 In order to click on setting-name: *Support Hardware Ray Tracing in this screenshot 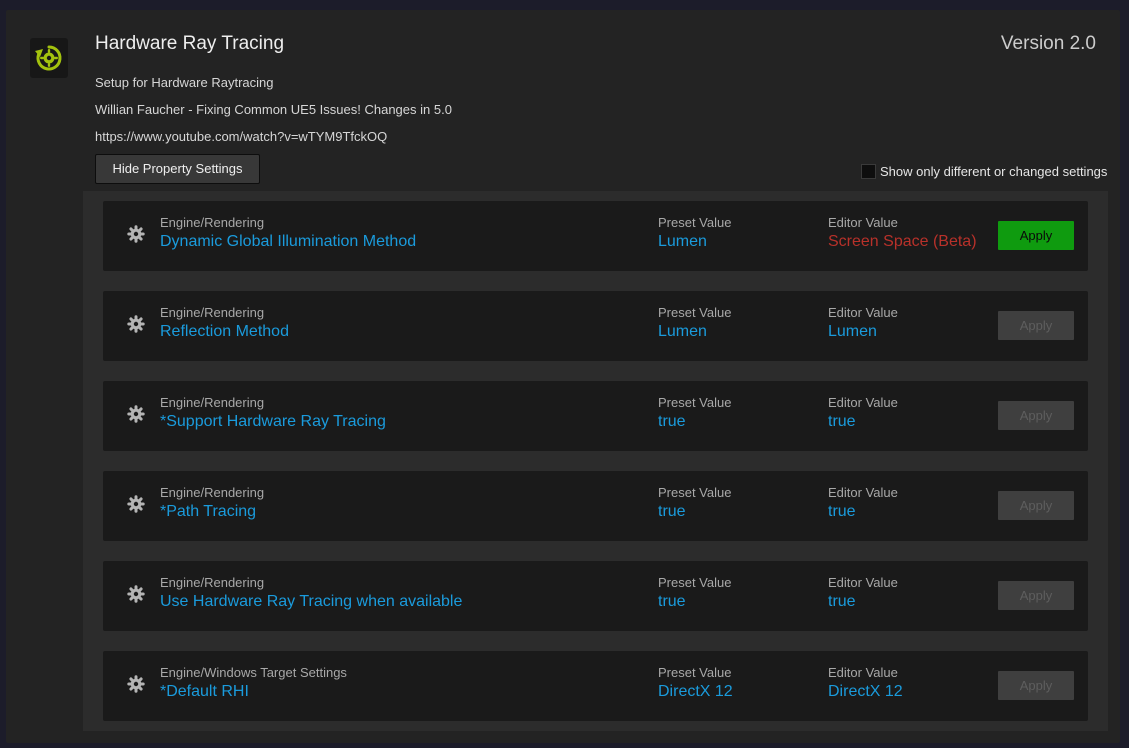, I will do `click(273, 421)`.